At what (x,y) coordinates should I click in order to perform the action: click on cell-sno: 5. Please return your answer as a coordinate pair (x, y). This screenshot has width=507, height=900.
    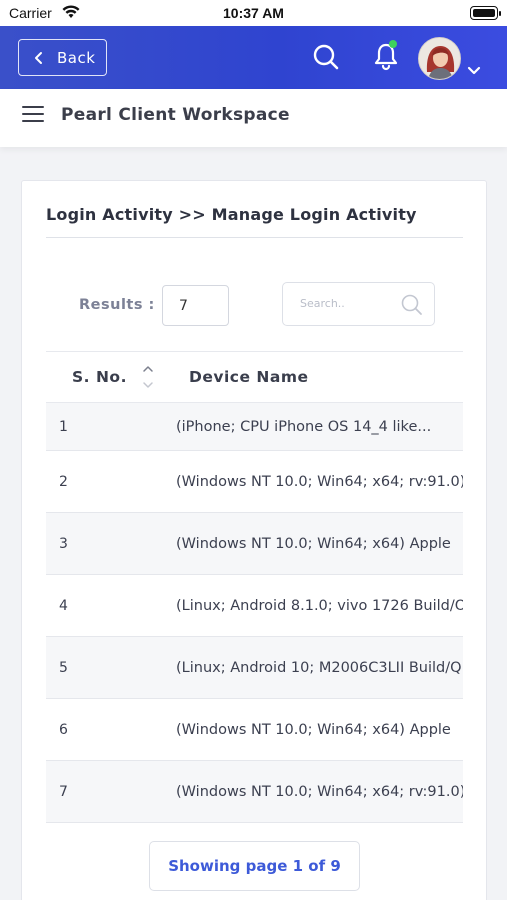
    Looking at the image, I should click on (63, 667).